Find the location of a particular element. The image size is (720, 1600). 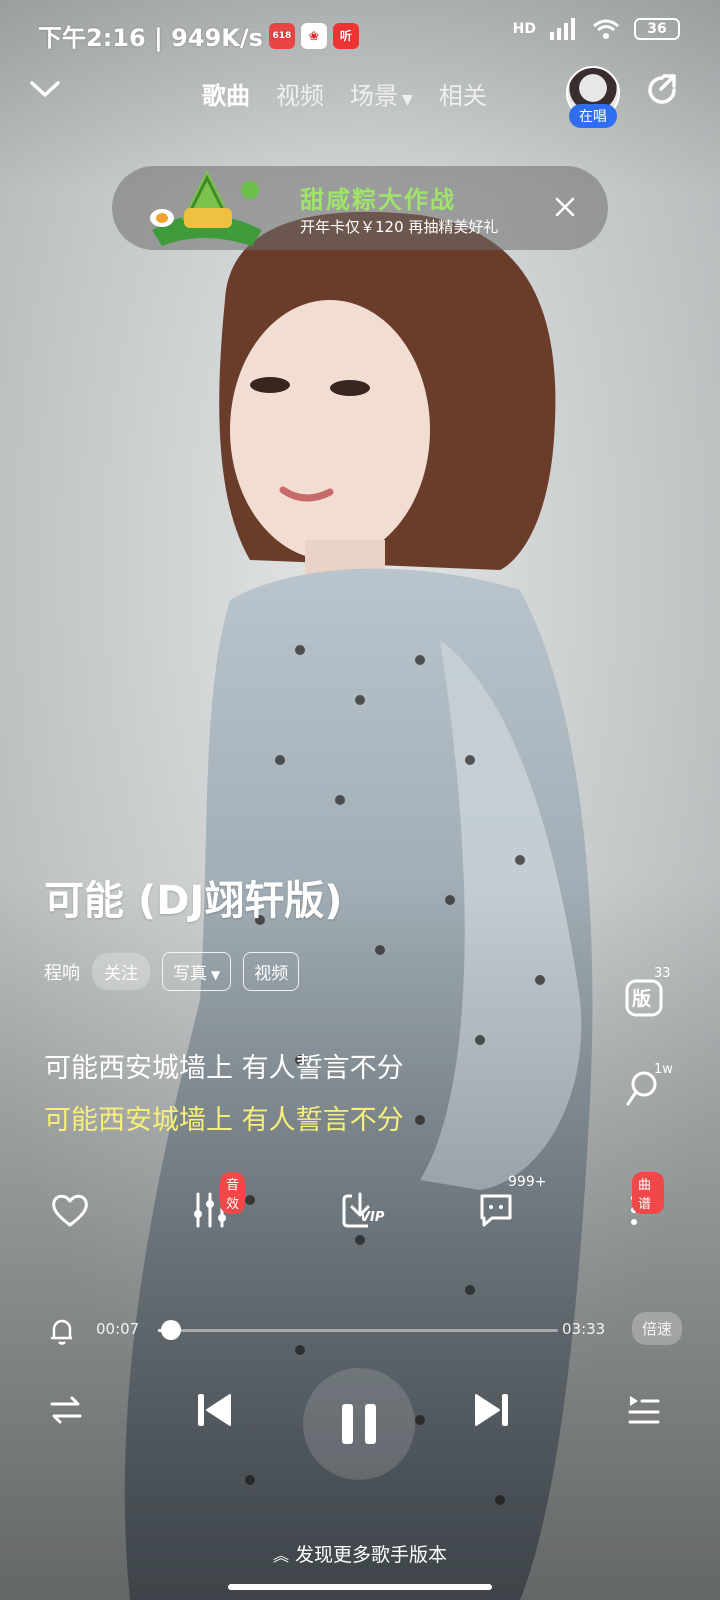

network-hd-label: HD is located at coordinates (524, 29).